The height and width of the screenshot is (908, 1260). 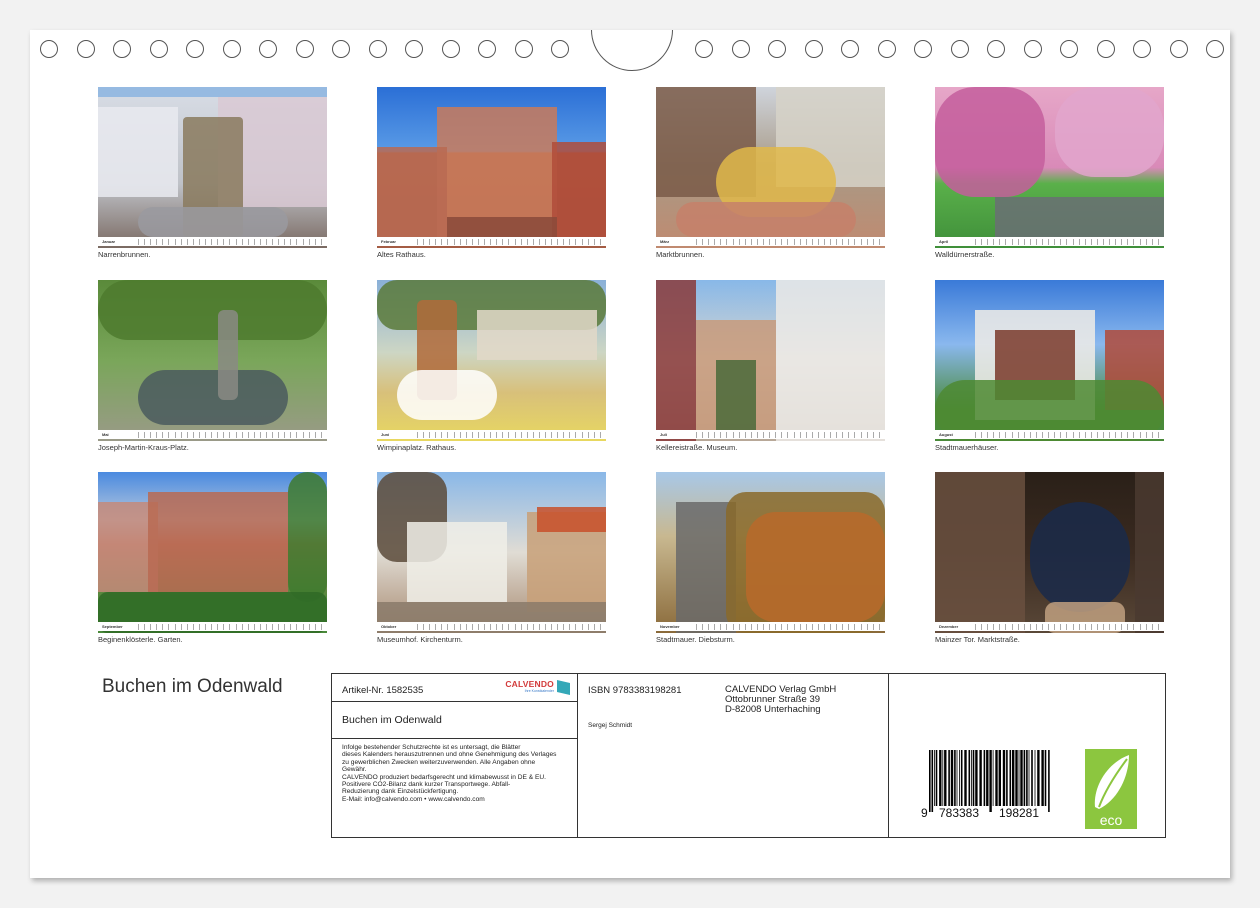 I want to click on month-thumbnail: November Stadtmauer. Diebsturm., so click(x=770, y=562).